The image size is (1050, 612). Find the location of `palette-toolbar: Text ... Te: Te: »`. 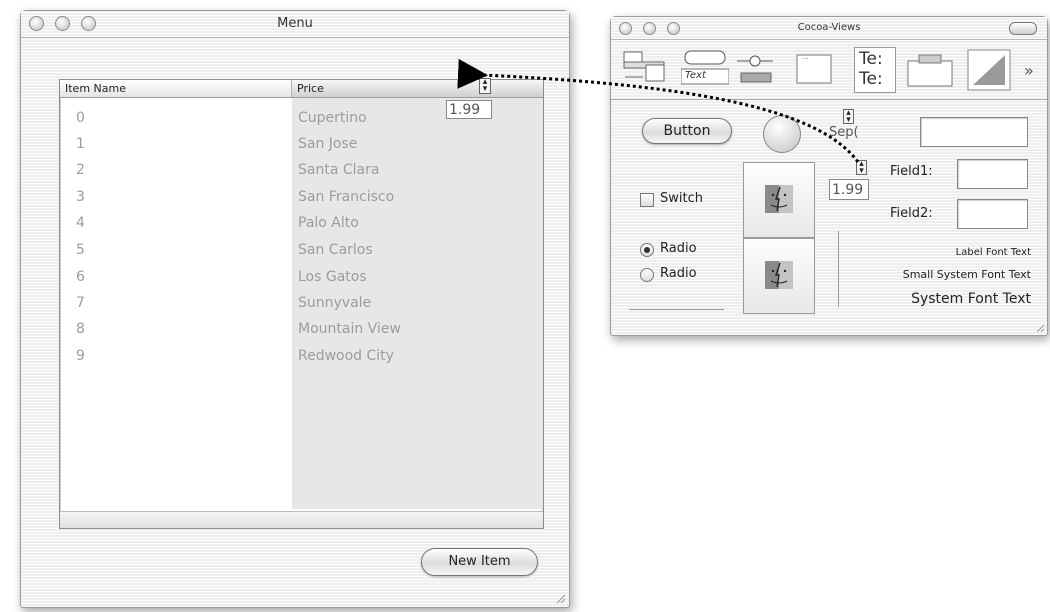

palette-toolbar: Text ... Te: Te: » is located at coordinates (829, 69).